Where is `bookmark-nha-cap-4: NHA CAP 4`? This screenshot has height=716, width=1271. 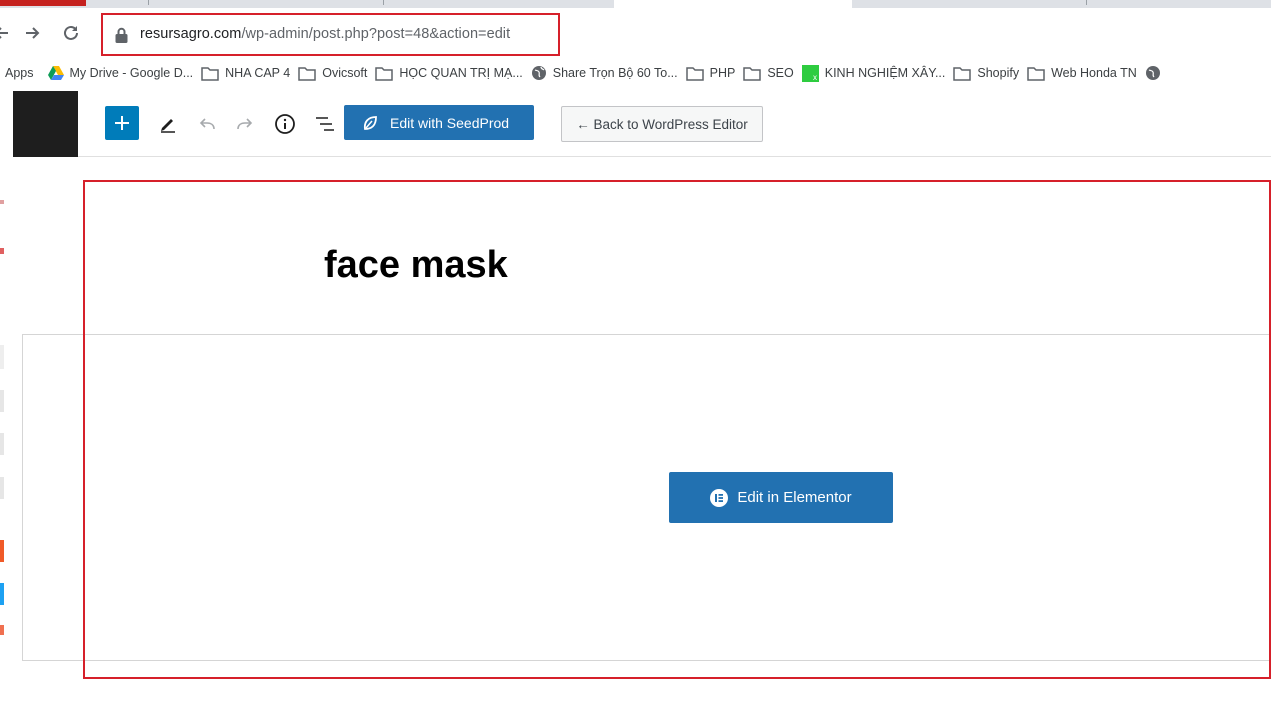 bookmark-nha-cap-4: NHA CAP 4 is located at coordinates (245, 73).